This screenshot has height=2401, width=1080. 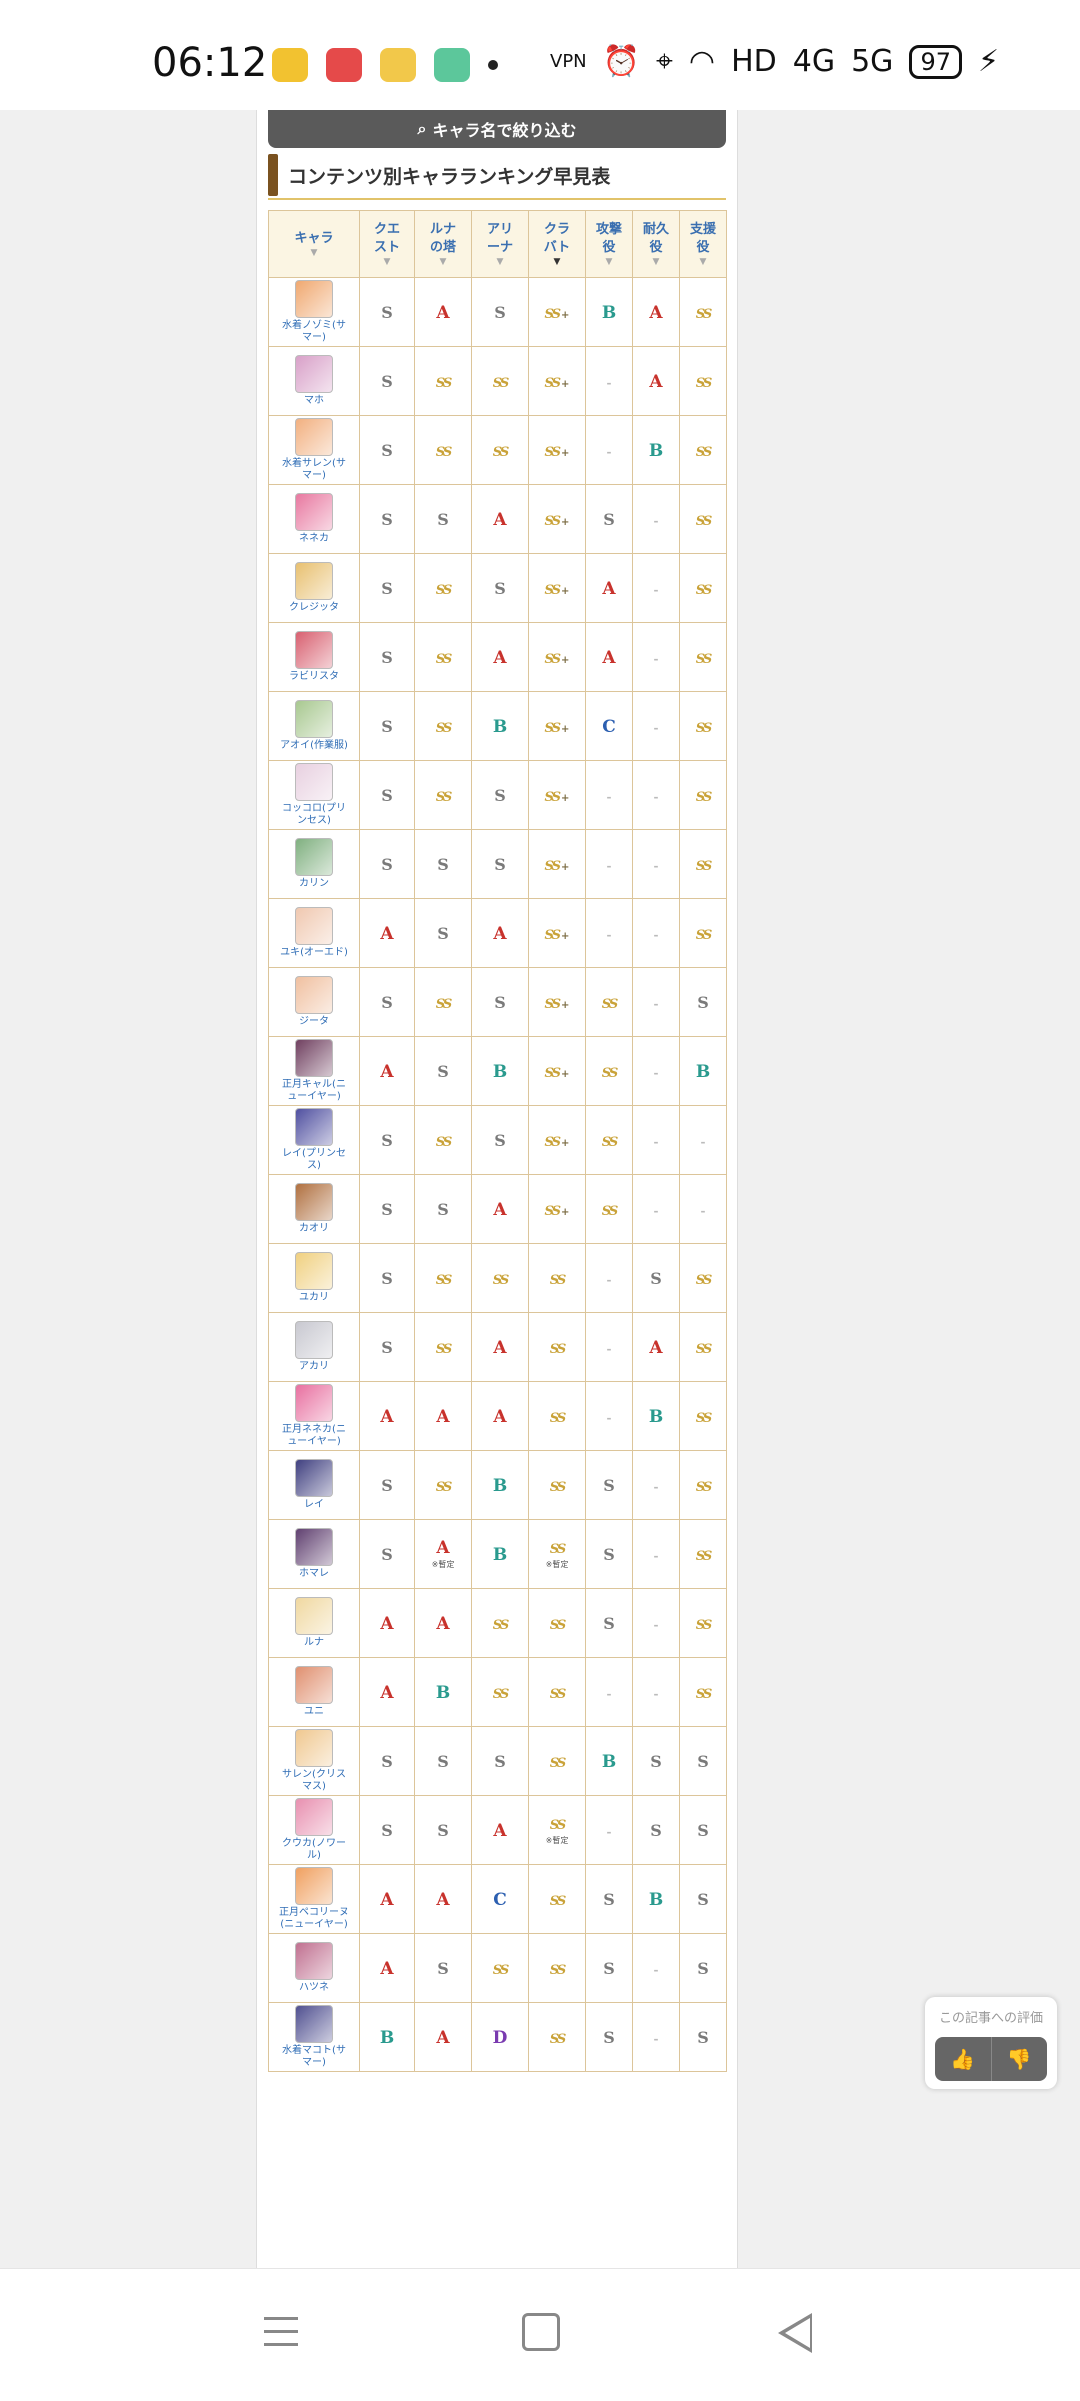 What do you see at coordinates (314, 1367) in the screenshot?
I see `character-name: アカリ` at bounding box center [314, 1367].